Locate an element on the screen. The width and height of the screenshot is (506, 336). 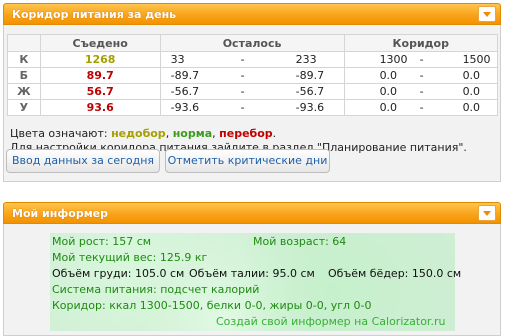
table-header-row: Съедено Осталось Коридор is located at coordinates (253, 43).